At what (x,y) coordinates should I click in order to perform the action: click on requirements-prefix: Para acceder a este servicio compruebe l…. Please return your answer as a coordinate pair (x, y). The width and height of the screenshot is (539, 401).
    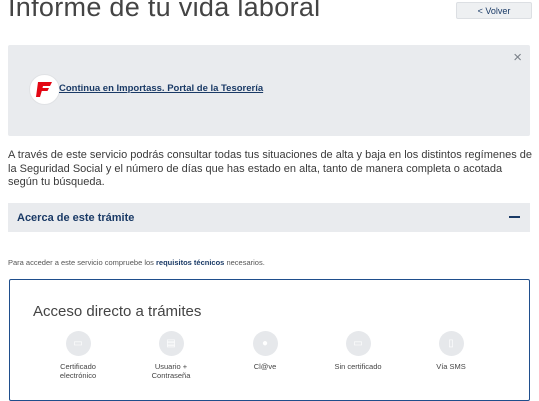
    Looking at the image, I should click on (82, 262).